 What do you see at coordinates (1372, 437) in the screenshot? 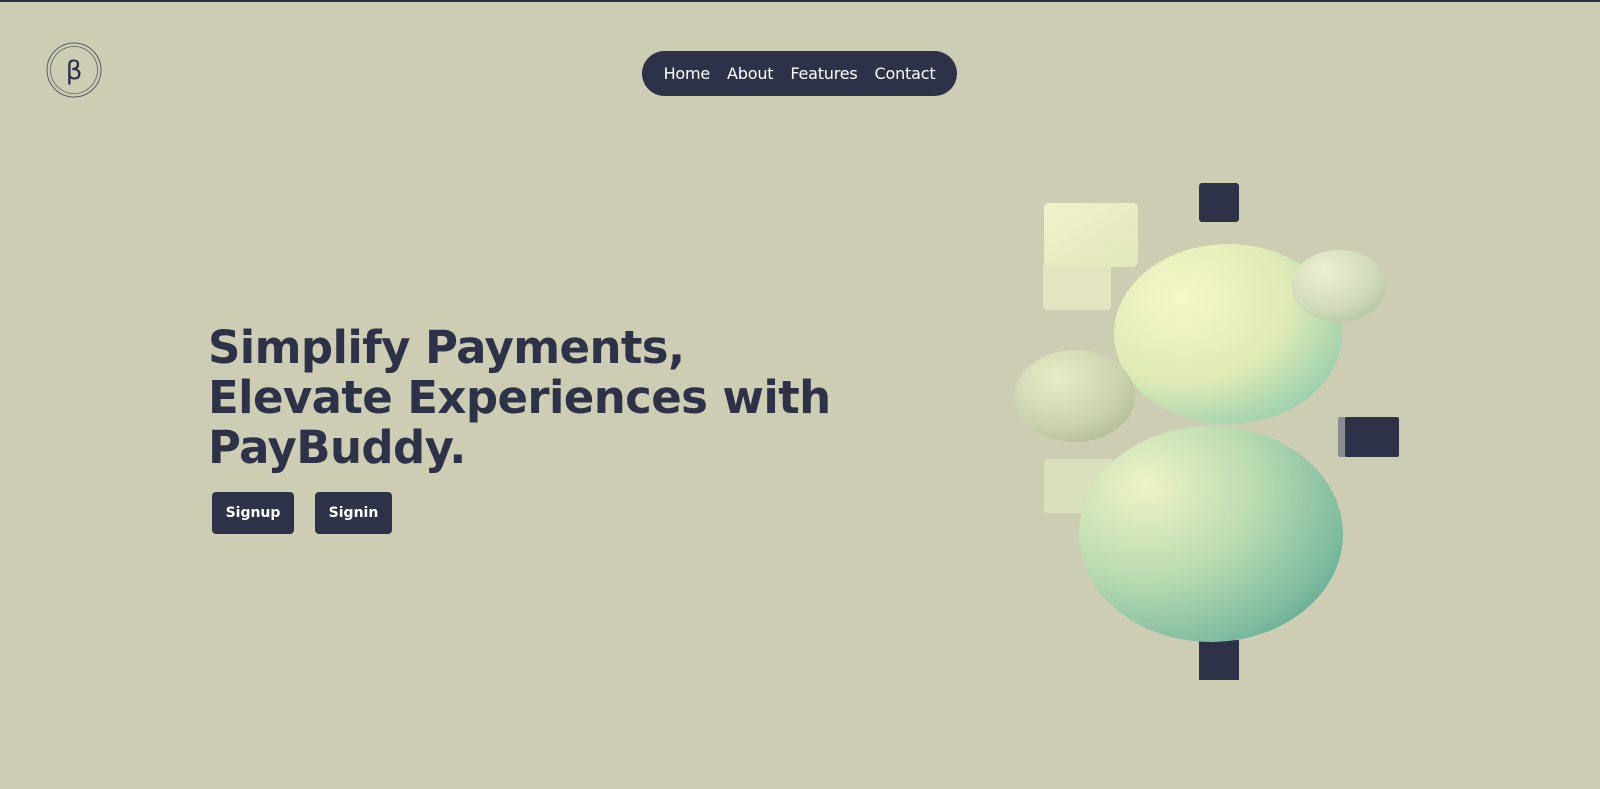
I see `dark-square-right` at bounding box center [1372, 437].